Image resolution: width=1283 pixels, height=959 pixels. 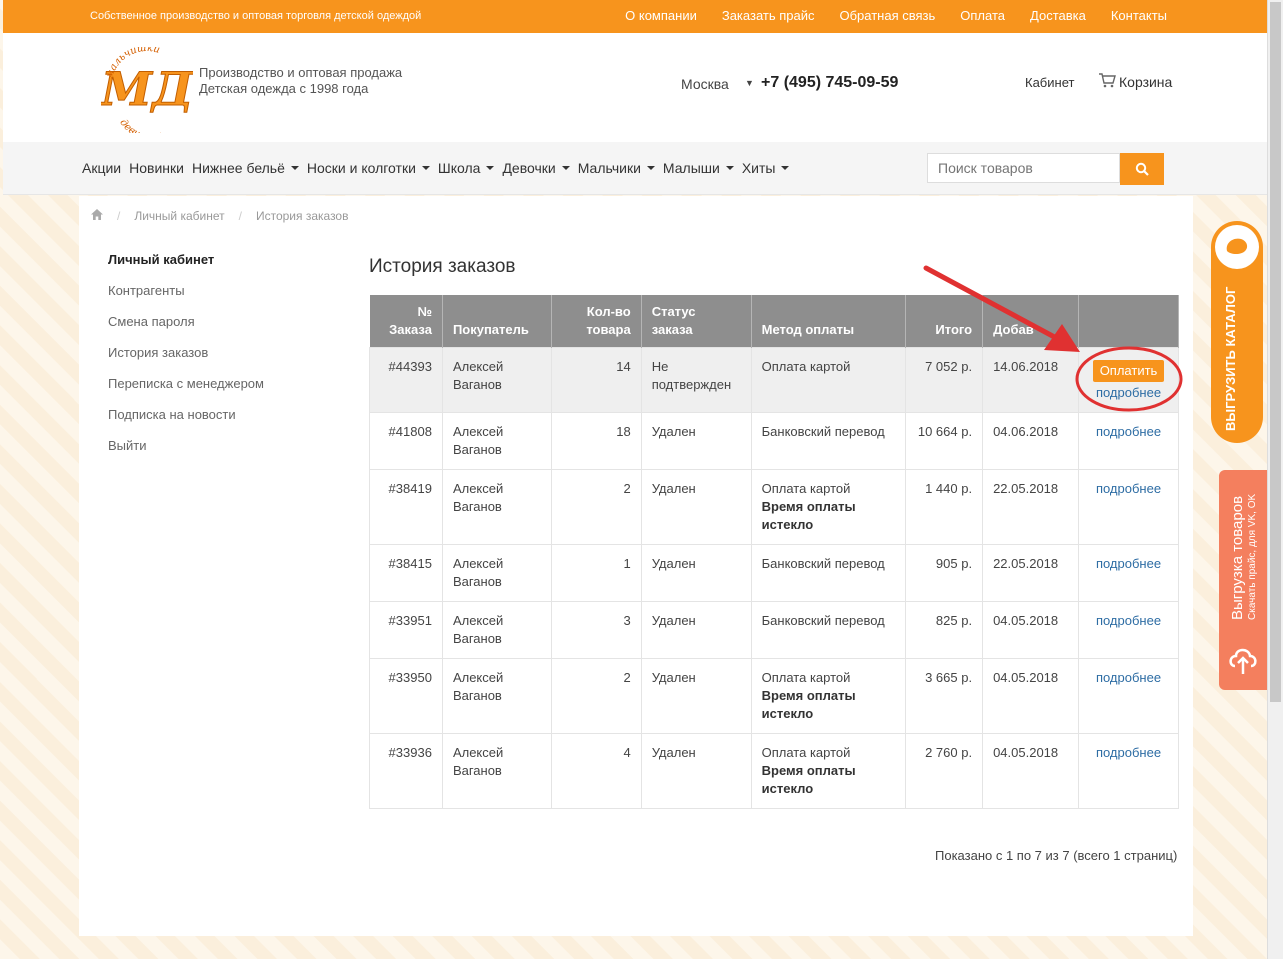 What do you see at coordinates (101, 168) in the screenshot?
I see `nav-item-promotions: Акции` at bounding box center [101, 168].